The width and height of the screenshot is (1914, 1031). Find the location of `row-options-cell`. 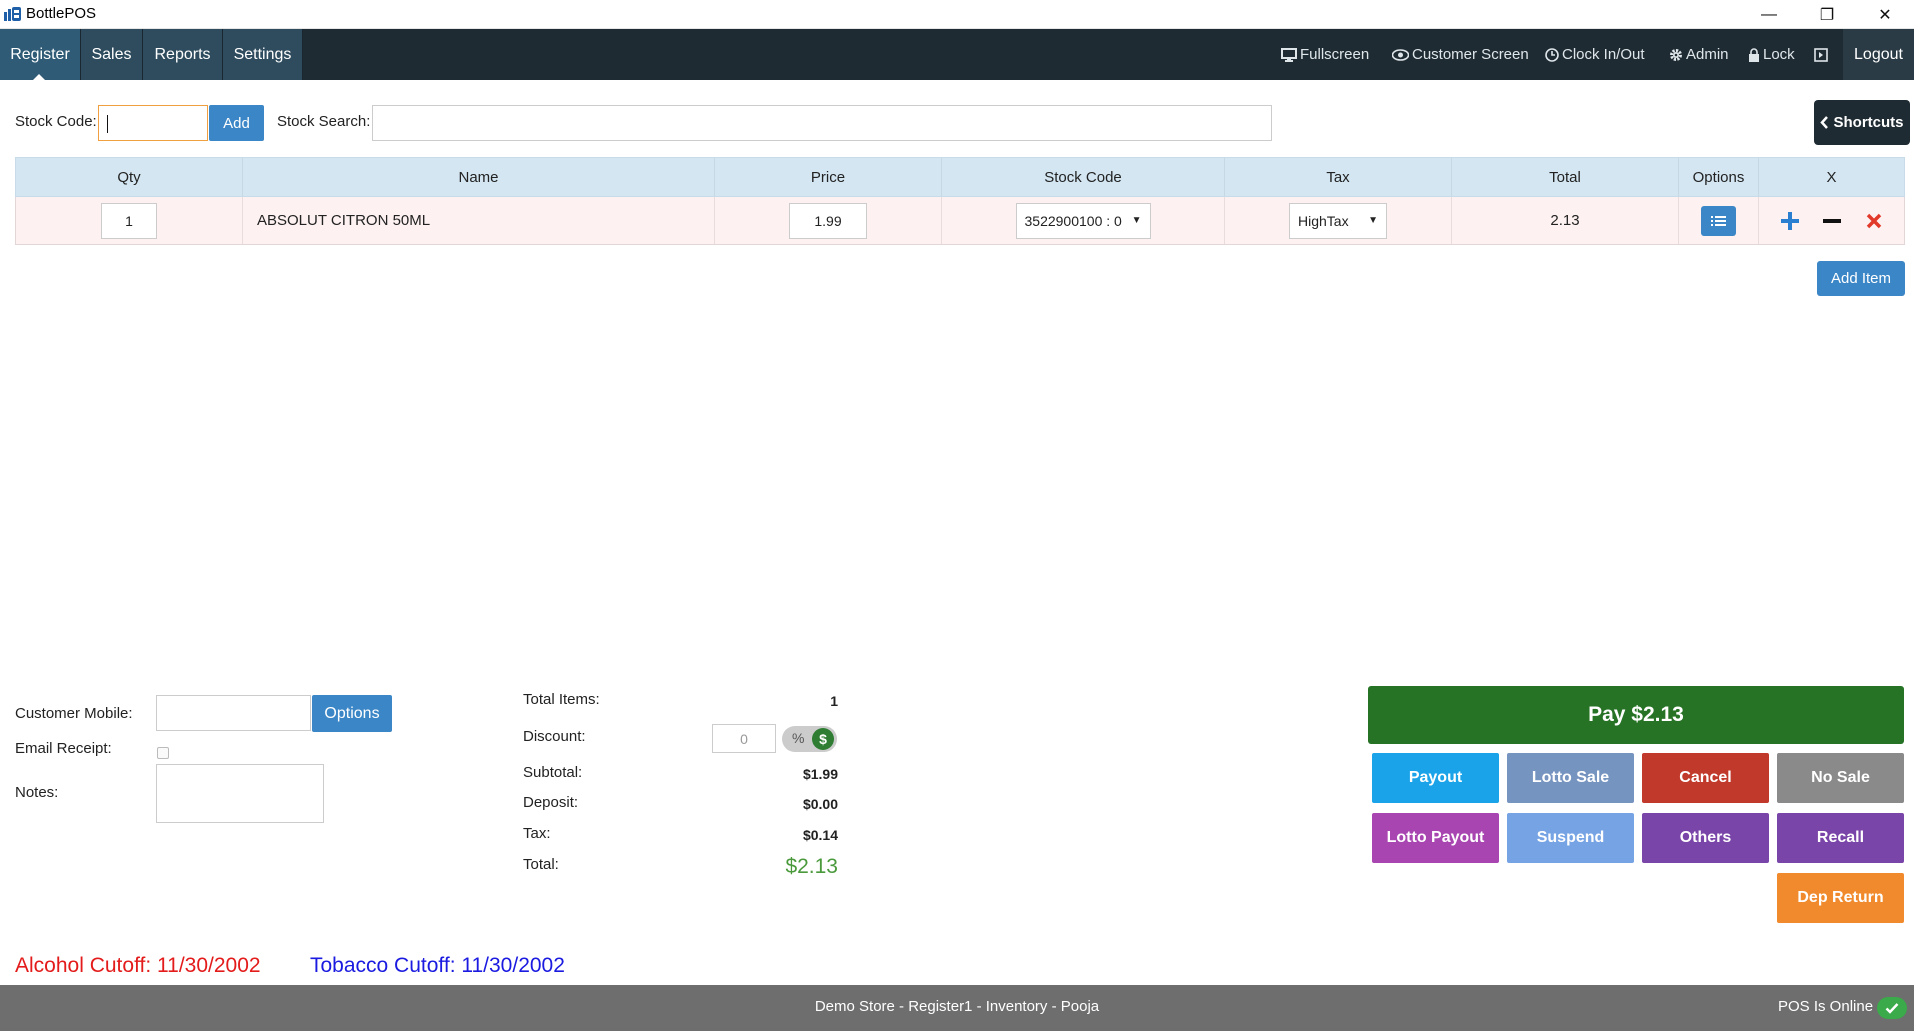

row-options-cell is located at coordinates (1719, 220).